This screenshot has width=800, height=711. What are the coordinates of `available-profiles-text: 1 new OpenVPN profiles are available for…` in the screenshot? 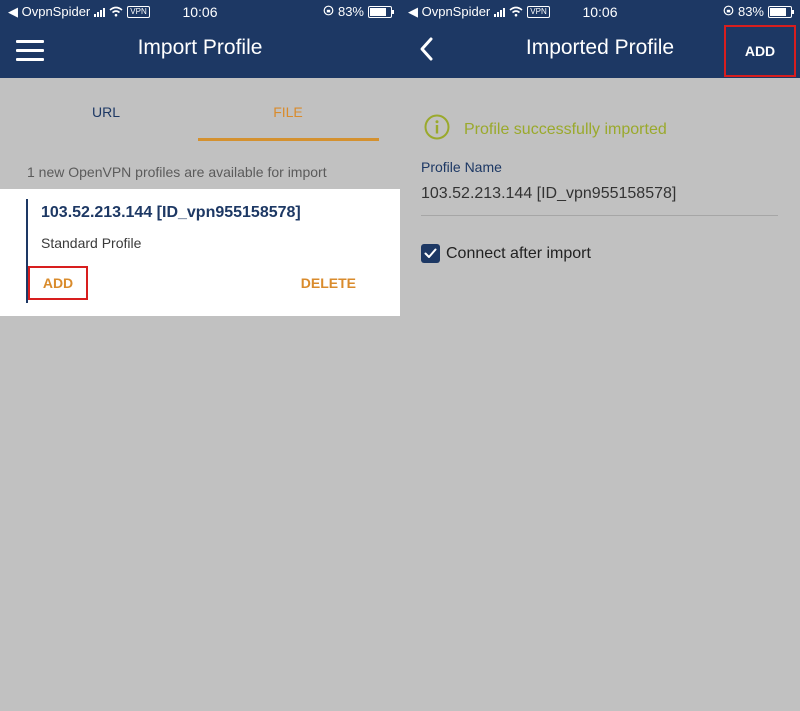 It's located at (177, 172).